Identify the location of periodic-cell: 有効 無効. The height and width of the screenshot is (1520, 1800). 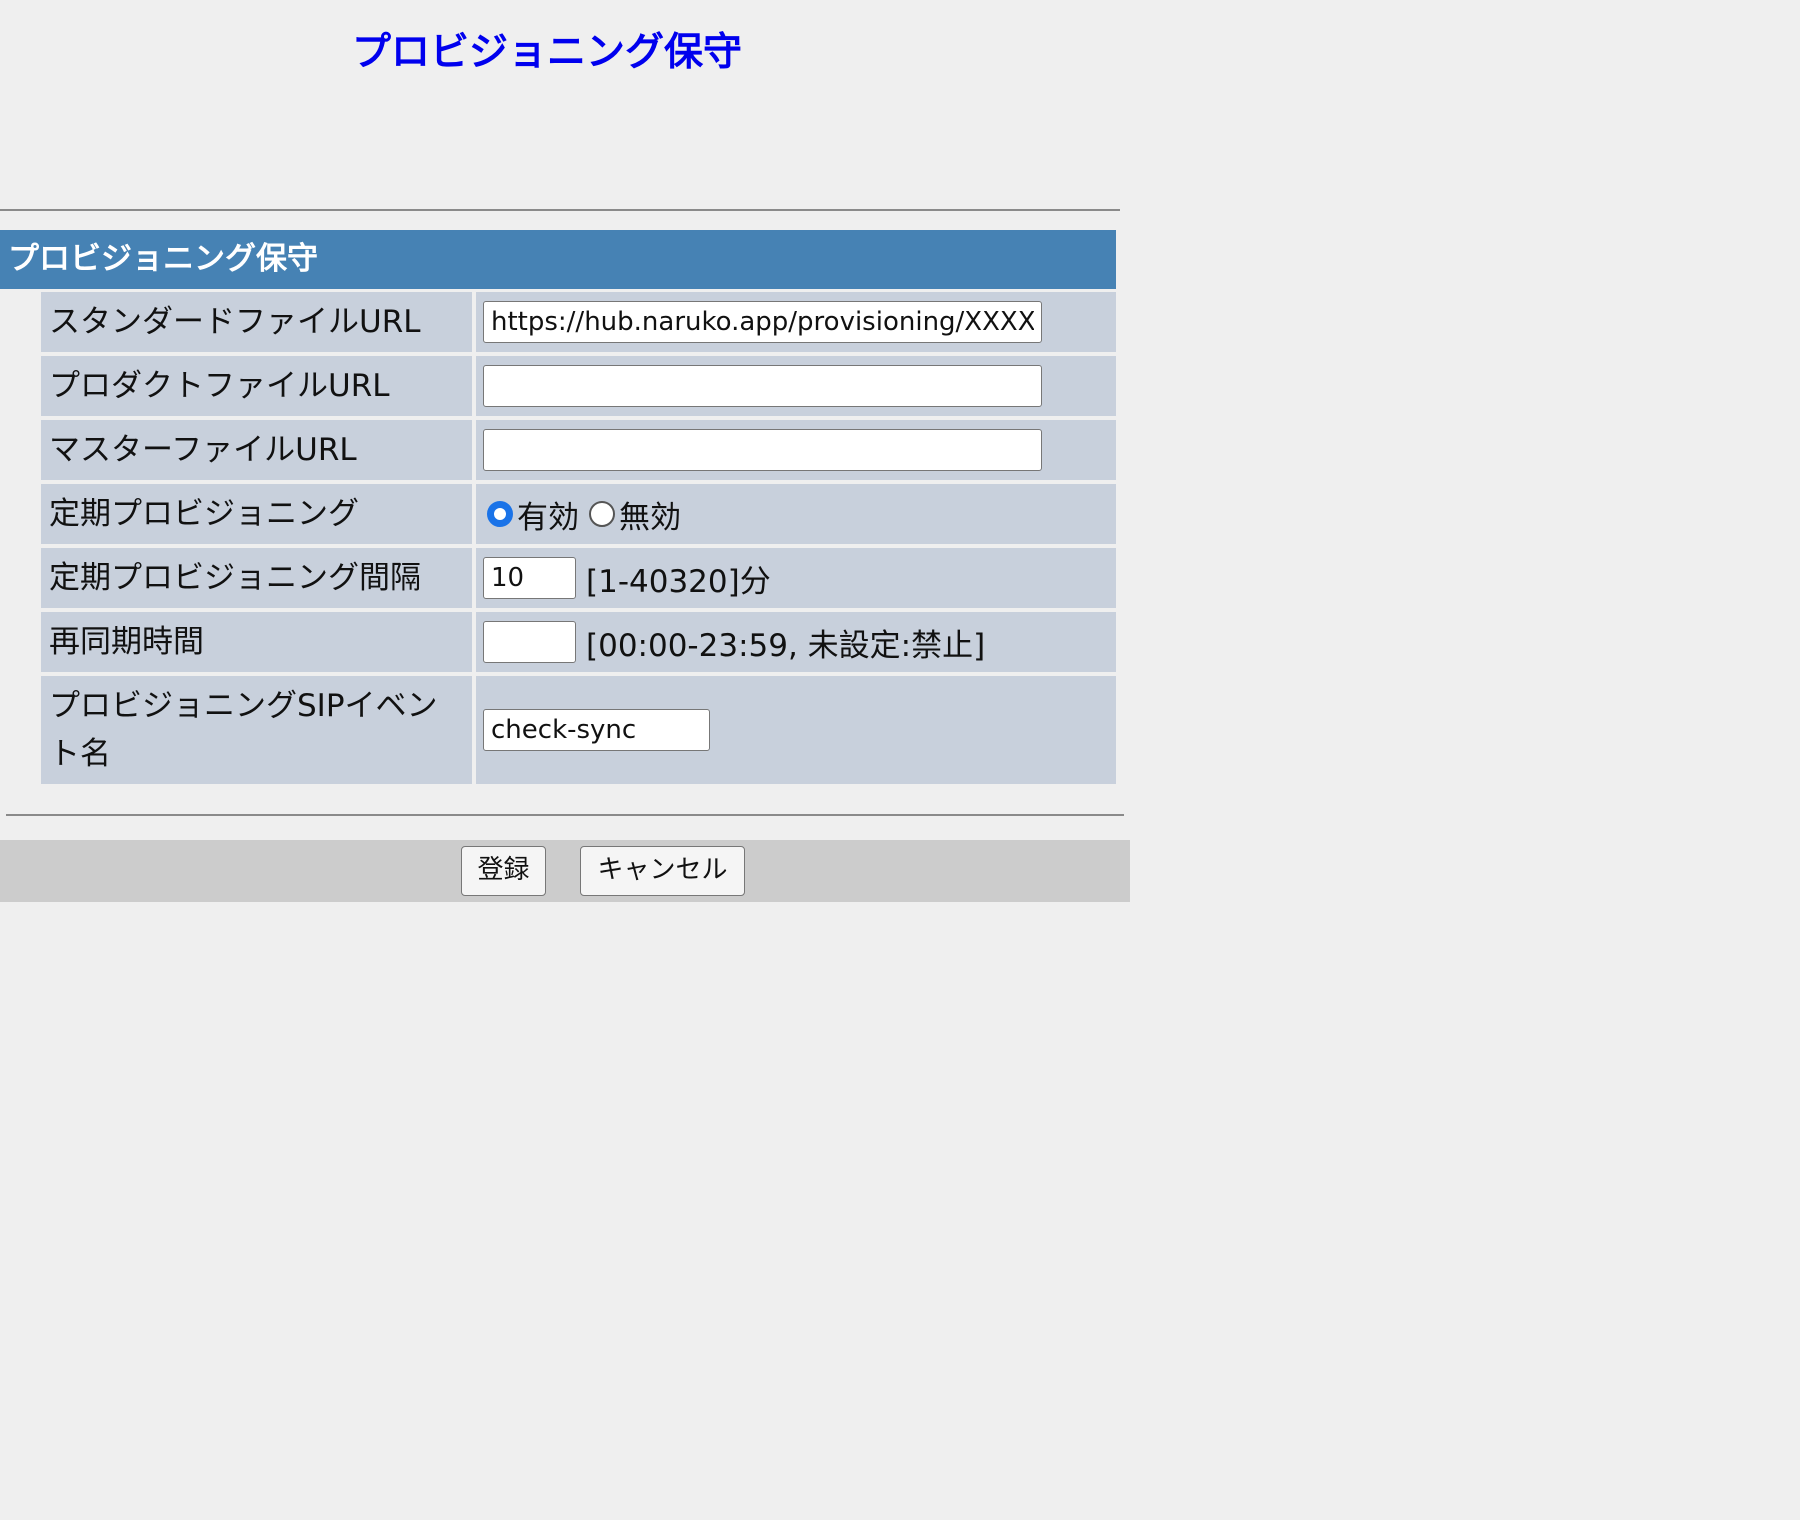
(796, 514).